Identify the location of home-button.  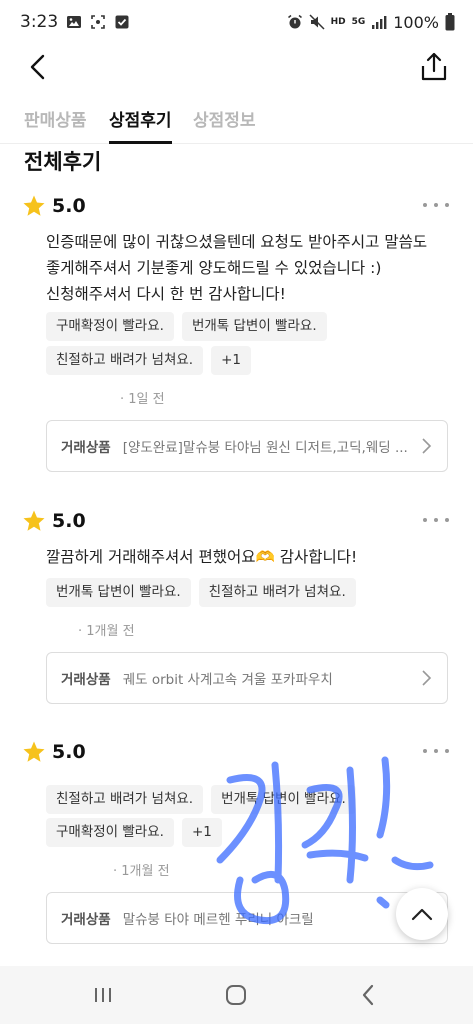
(236, 995).